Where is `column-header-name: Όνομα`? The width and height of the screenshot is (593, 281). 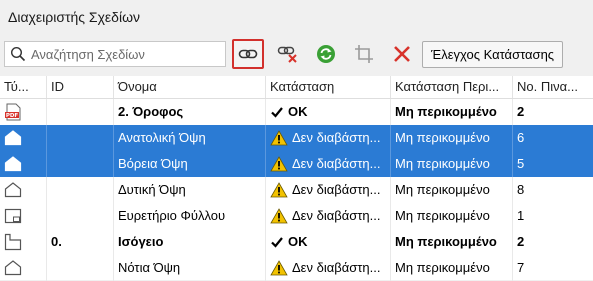 column-header-name: Όνομα is located at coordinates (190, 87).